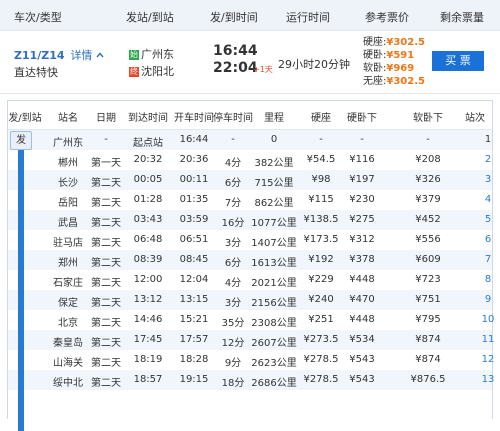 This screenshot has width=500, height=431. What do you see at coordinates (488, 179) in the screenshot?
I see `row-index: 3` at bounding box center [488, 179].